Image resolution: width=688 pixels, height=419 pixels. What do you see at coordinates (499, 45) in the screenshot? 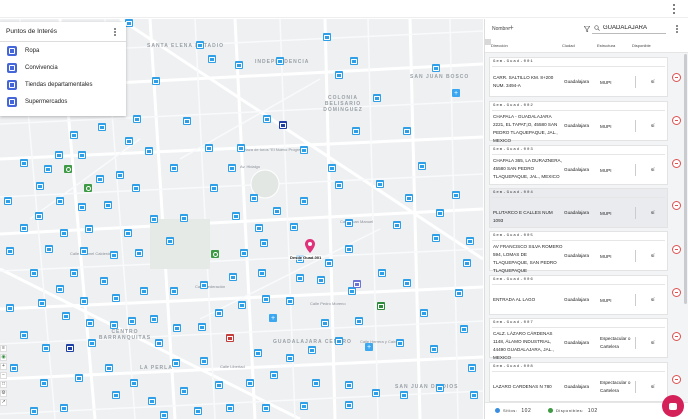
I see `column-header: Dirección` at bounding box center [499, 45].